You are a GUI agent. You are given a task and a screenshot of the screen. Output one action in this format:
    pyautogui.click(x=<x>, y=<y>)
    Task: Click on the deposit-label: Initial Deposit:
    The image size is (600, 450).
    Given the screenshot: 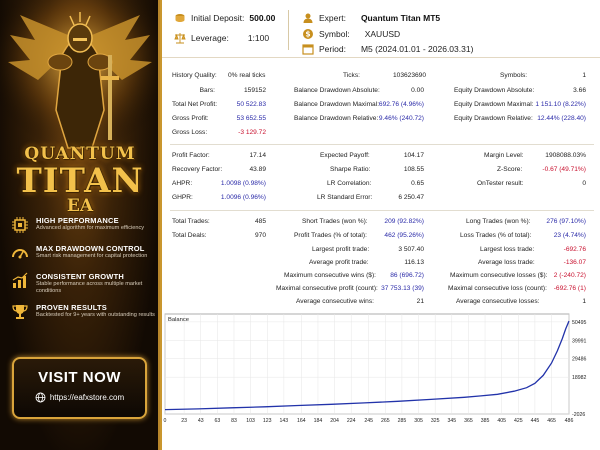 What is the action you would take?
    pyautogui.click(x=218, y=18)
    